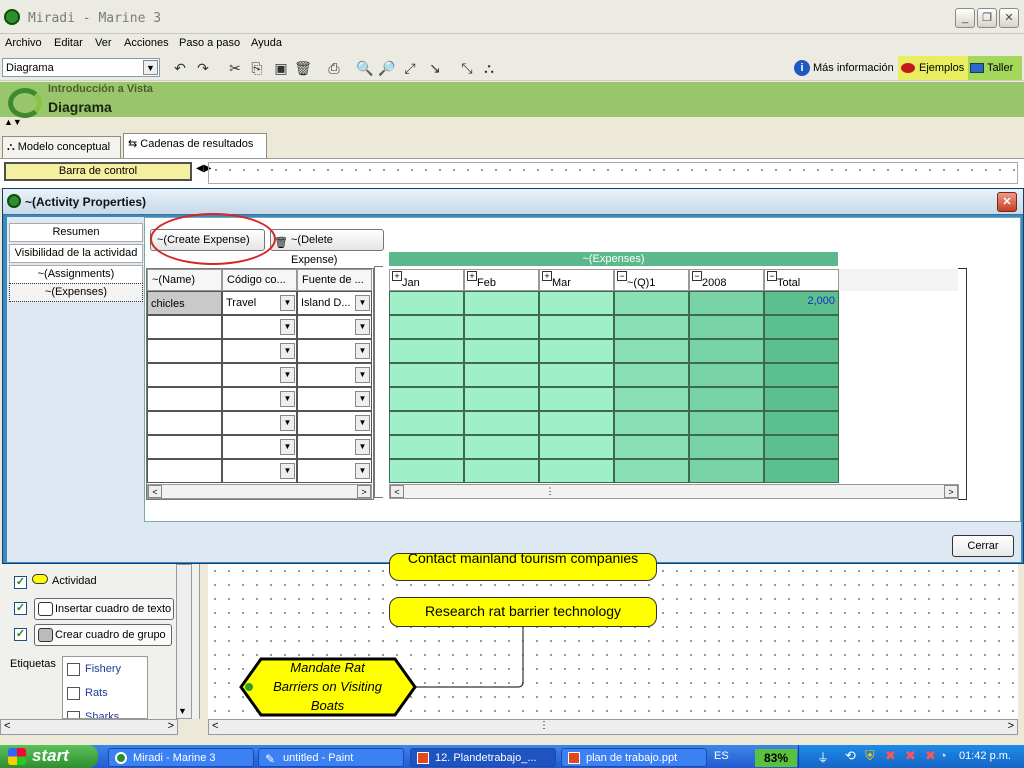 The height and width of the screenshot is (768, 1024). Describe the element at coordinates (49, 756) in the screenshot. I see `start-button: start` at that location.